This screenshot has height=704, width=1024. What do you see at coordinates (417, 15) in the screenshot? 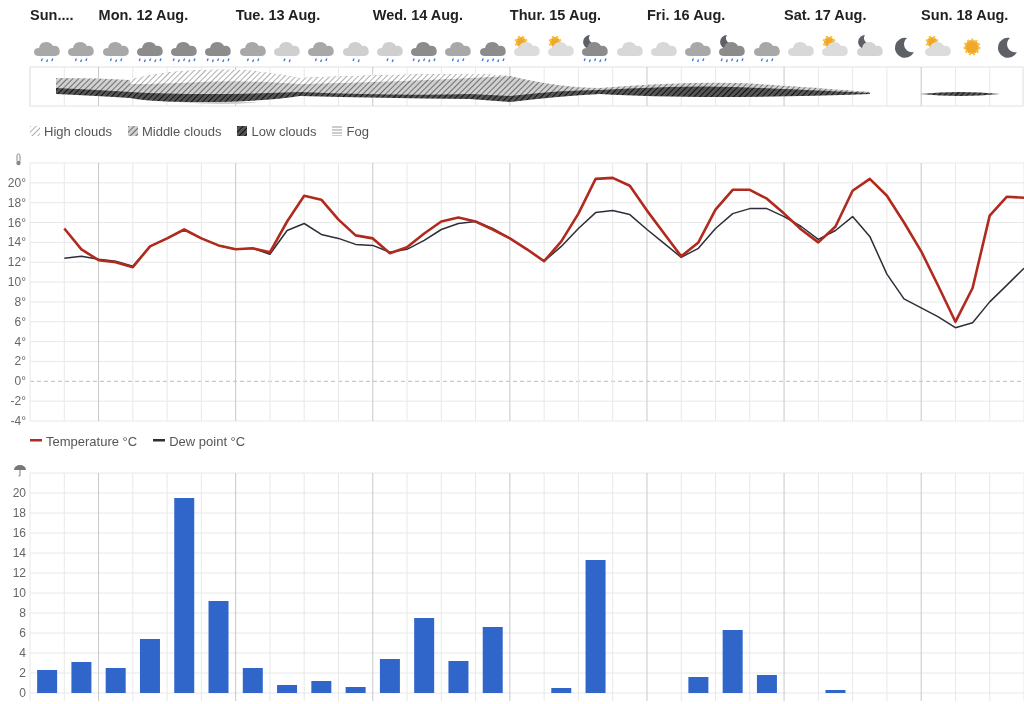
I see `day-label: Wed. 14 Aug.` at bounding box center [417, 15].